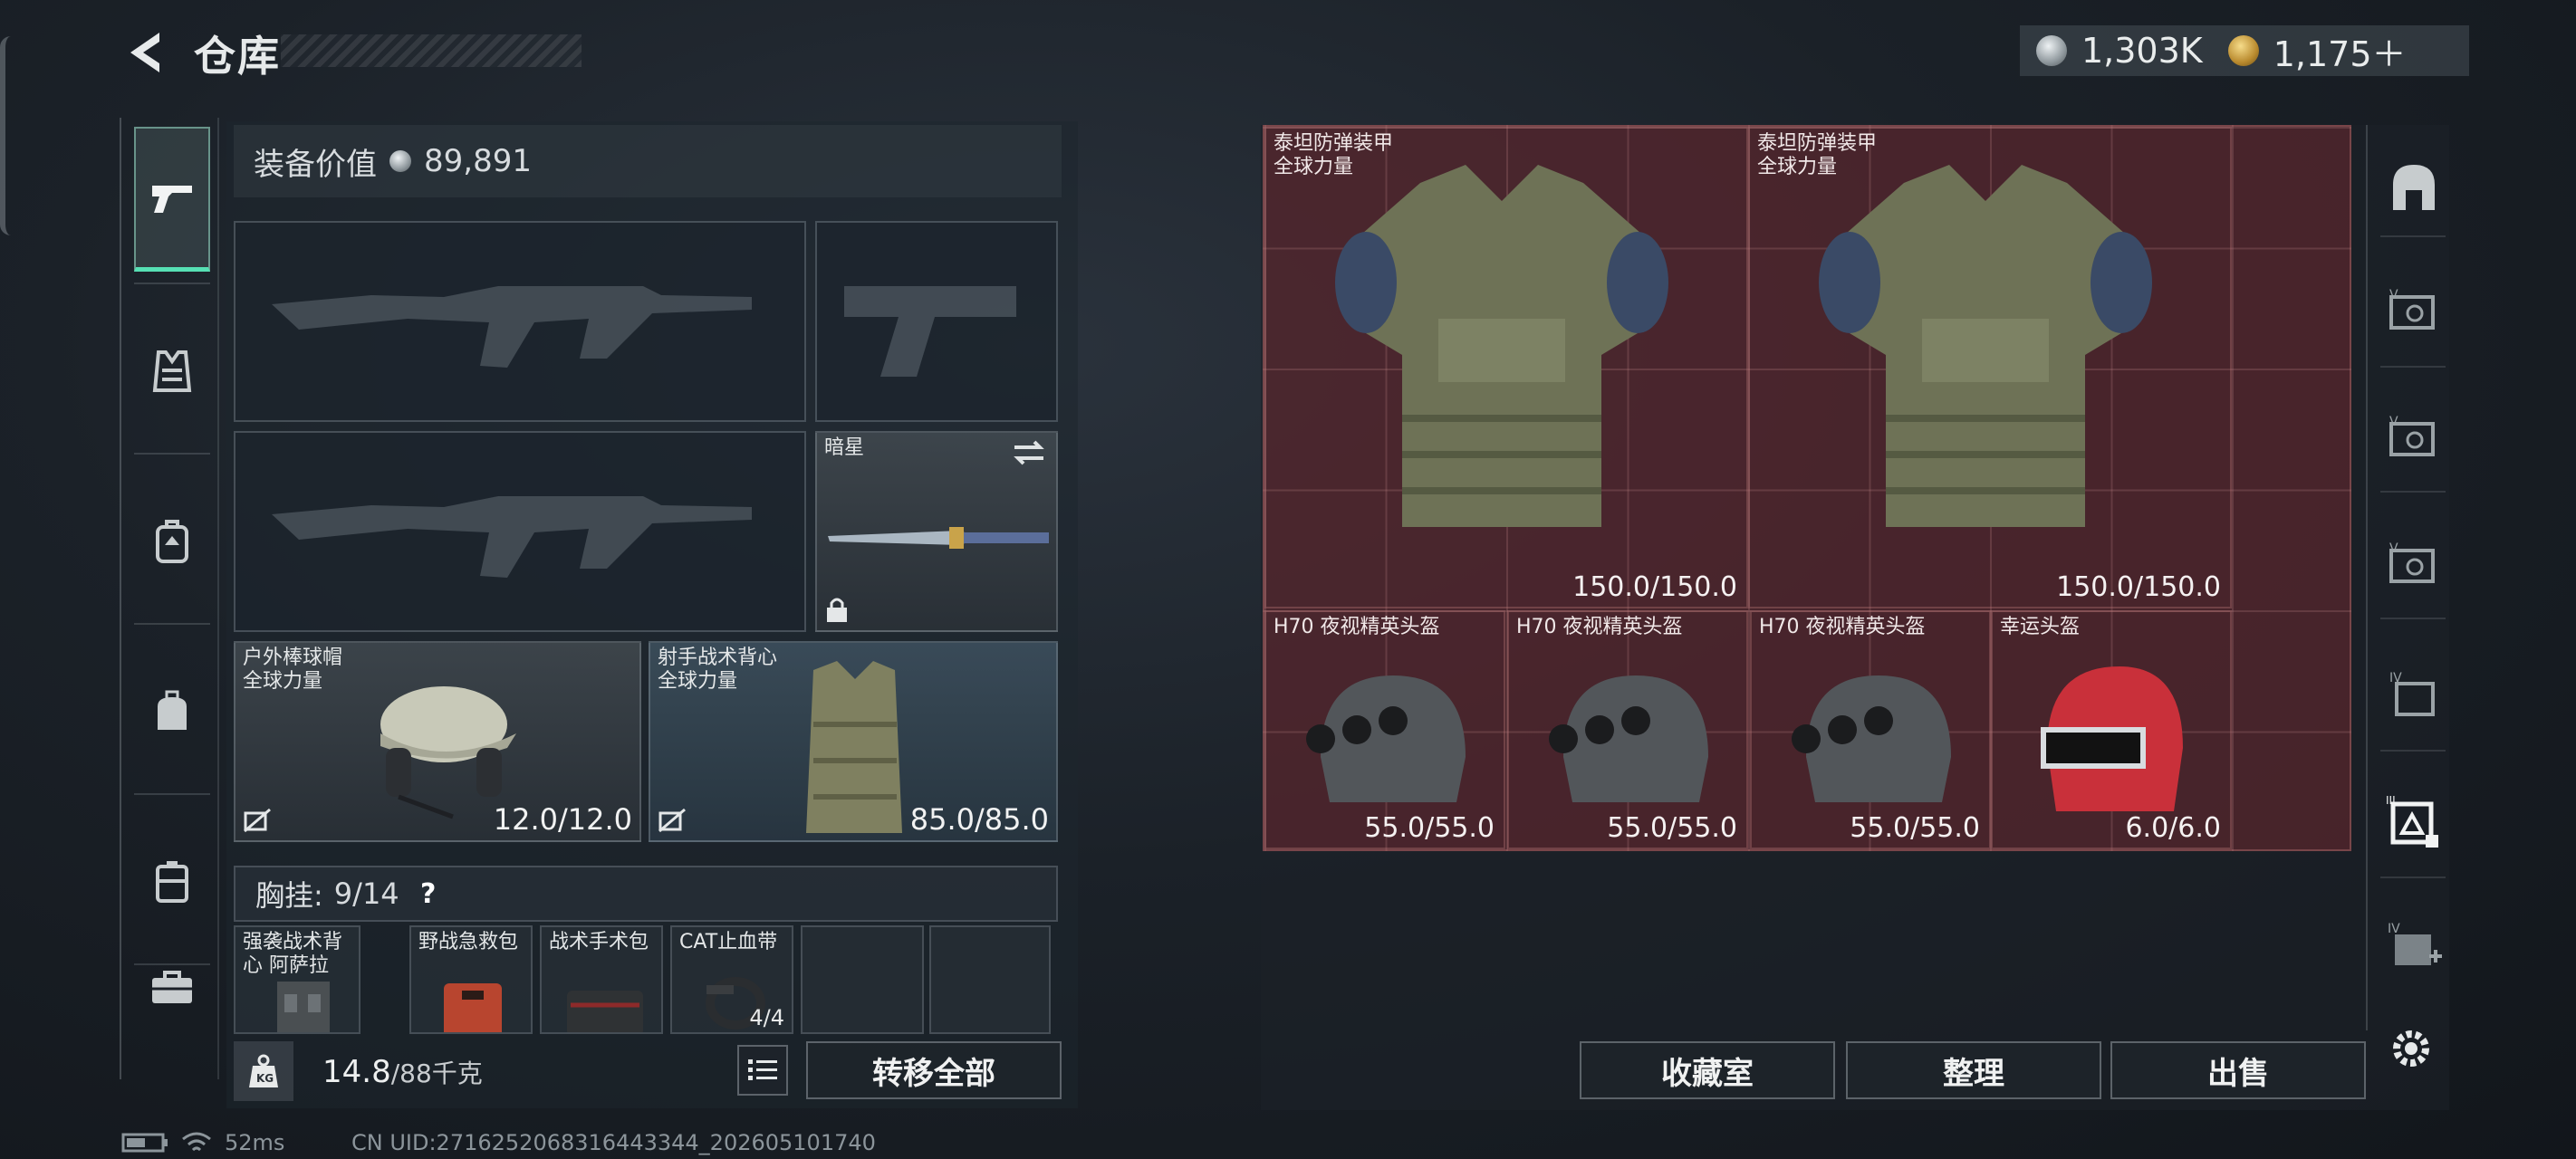  I want to click on pouch-slot: CAT止血带 4/4, so click(731, 980).